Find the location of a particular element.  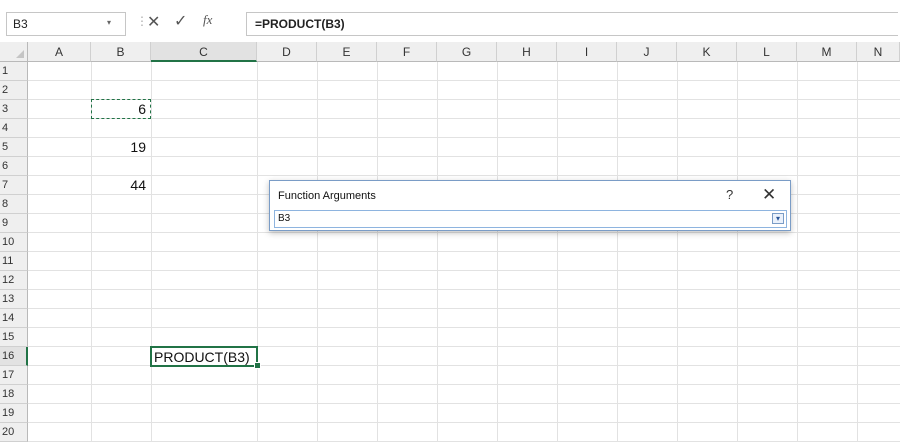

cancel-icon: ✕ is located at coordinates (153, 22).